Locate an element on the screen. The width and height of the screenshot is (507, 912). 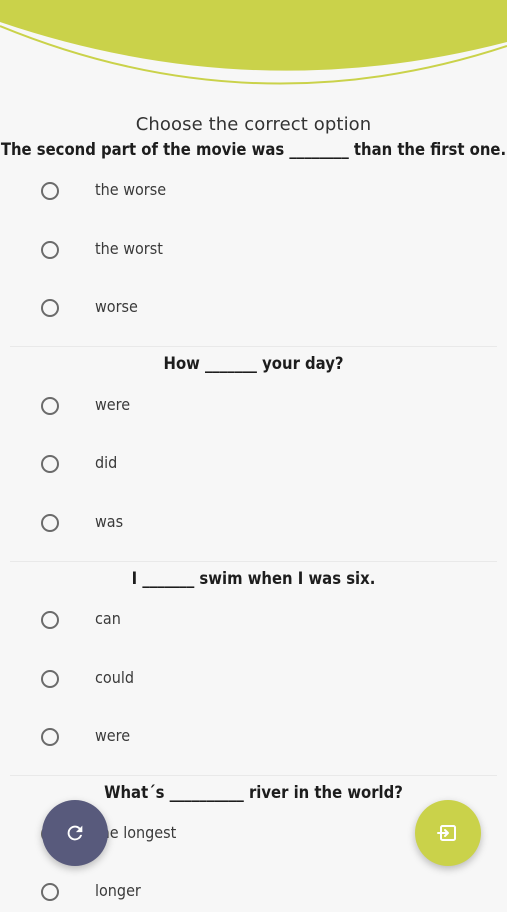
option-did: did is located at coordinates (253, 464).